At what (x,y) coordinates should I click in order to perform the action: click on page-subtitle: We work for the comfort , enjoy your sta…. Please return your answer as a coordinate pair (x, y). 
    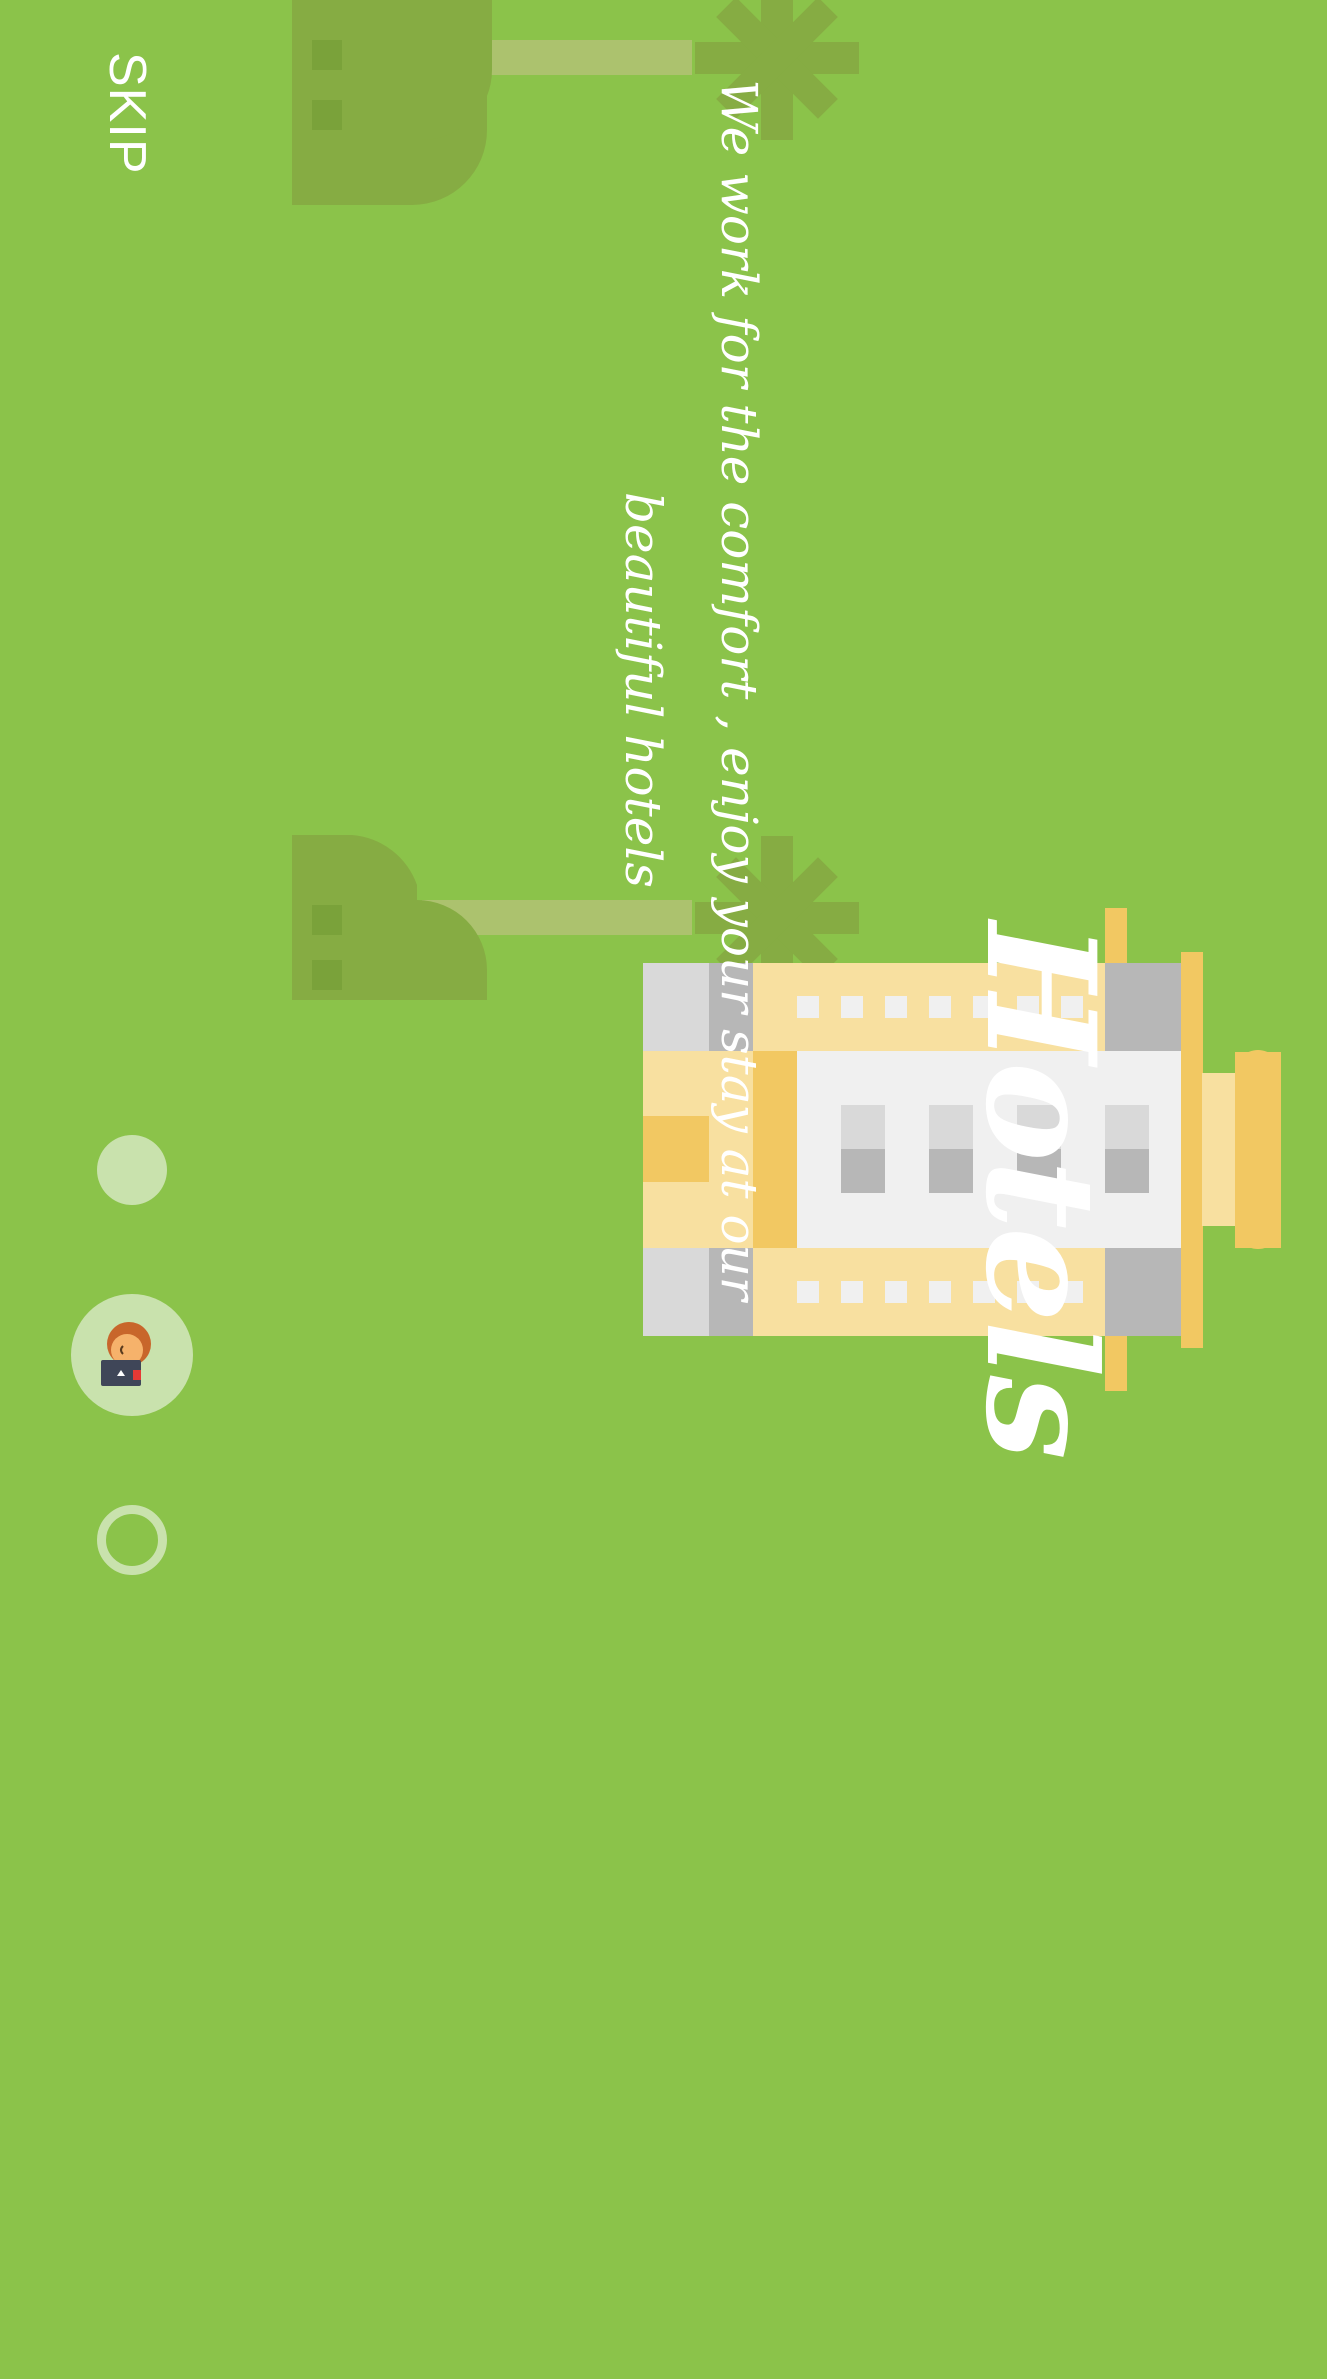
    Looking at the image, I should click on (691, 690).